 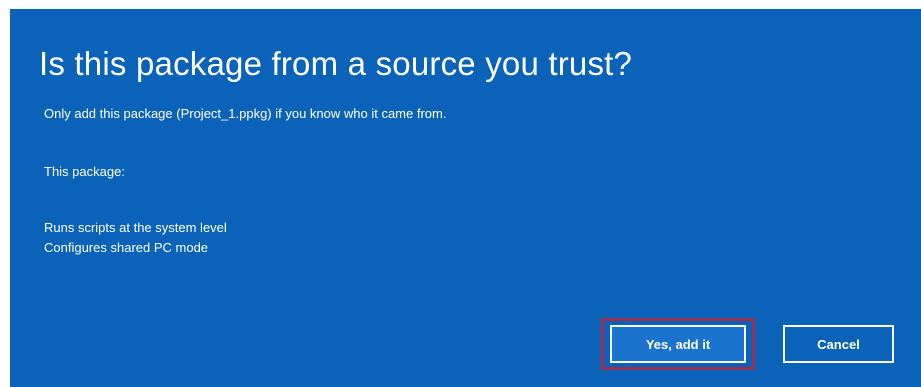 What do you see at coordinates (126, 247) in the screenshot?
I see `capability-item: Configures shared PC mode` at bounding box center [126, 247].